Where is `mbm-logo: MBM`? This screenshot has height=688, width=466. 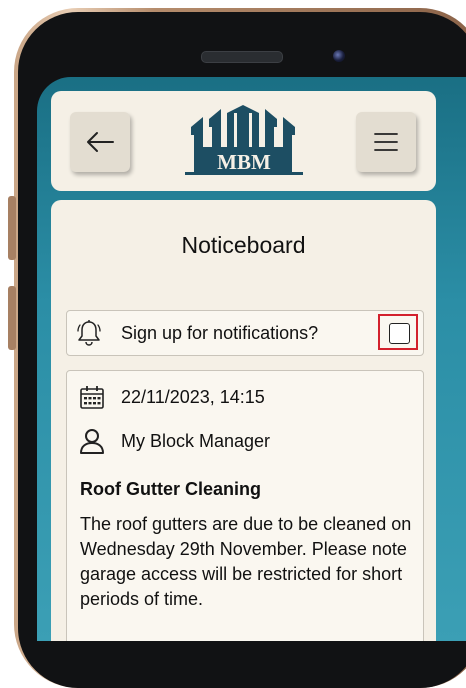
mbm-logo: MBM is located at coordinates (244, 140).